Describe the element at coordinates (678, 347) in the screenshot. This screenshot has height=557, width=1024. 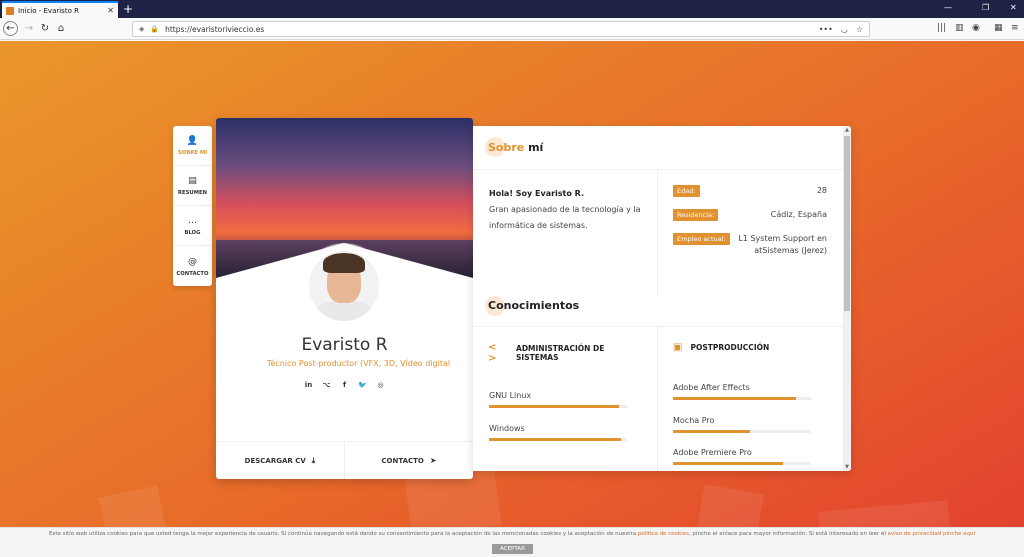
I see `easel-icon: ▣` at that location.